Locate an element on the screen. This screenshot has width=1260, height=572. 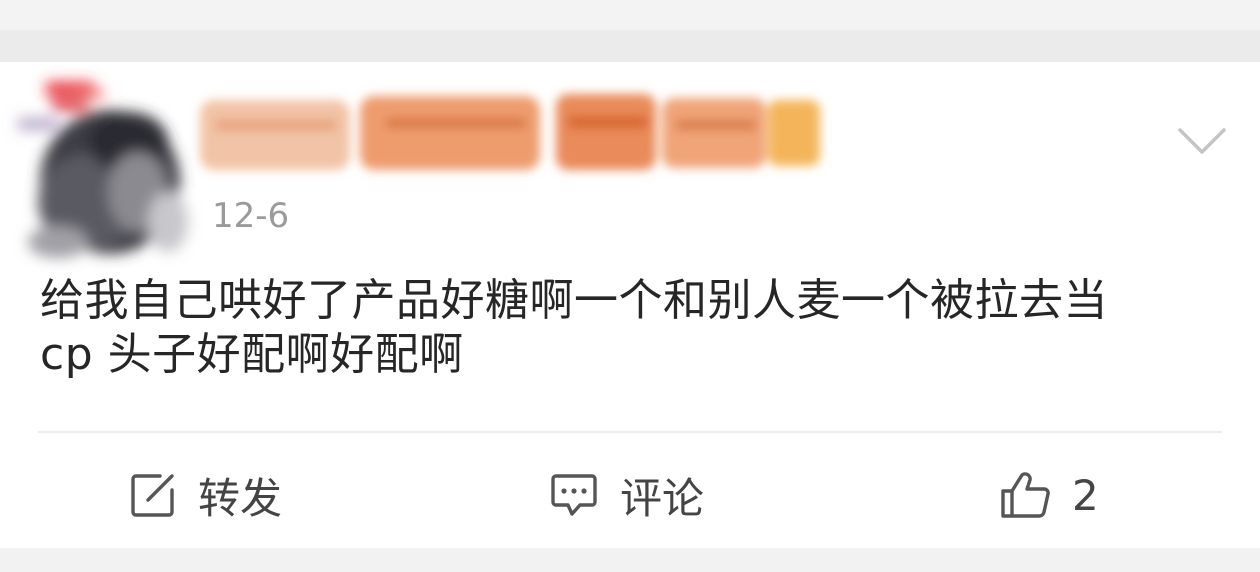
chevron-down-icon is located at coordinates (1202, 142).